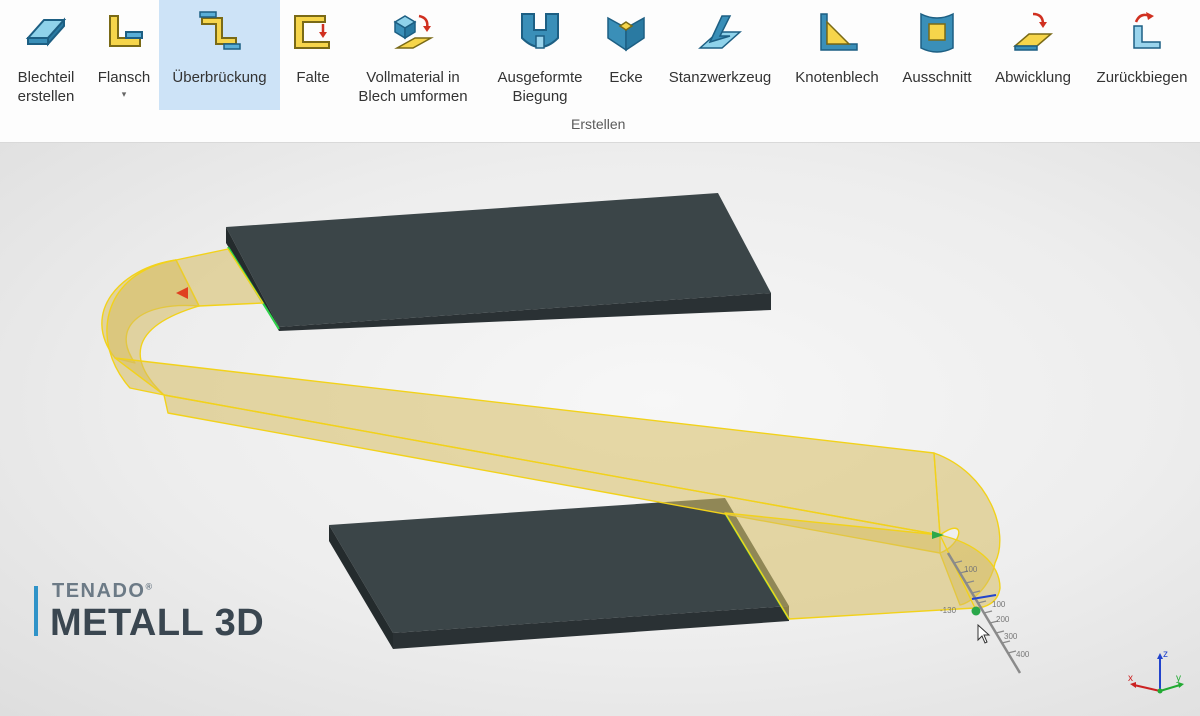  Describe the element at coordinates (1023, 654) in the screenshot. I see `ruler-label: 400` at that location.